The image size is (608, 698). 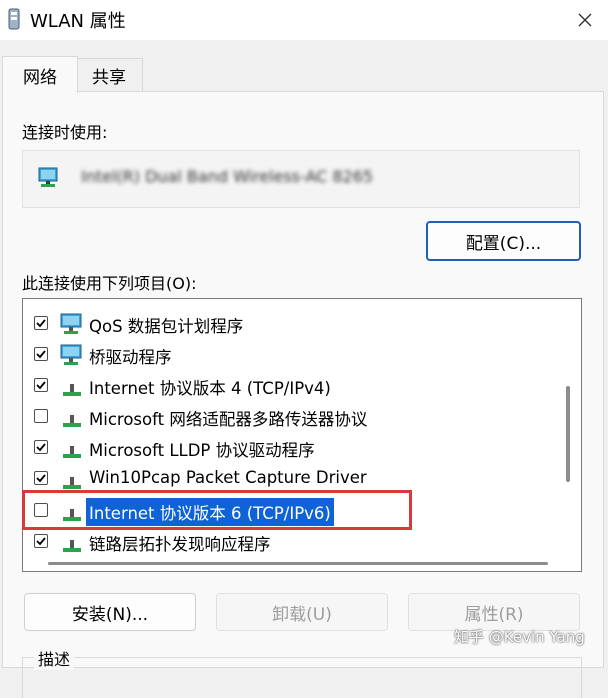 I want to click on list-item: Microsoft LLDP 协议驱动程序, so click(x=293, y=448).